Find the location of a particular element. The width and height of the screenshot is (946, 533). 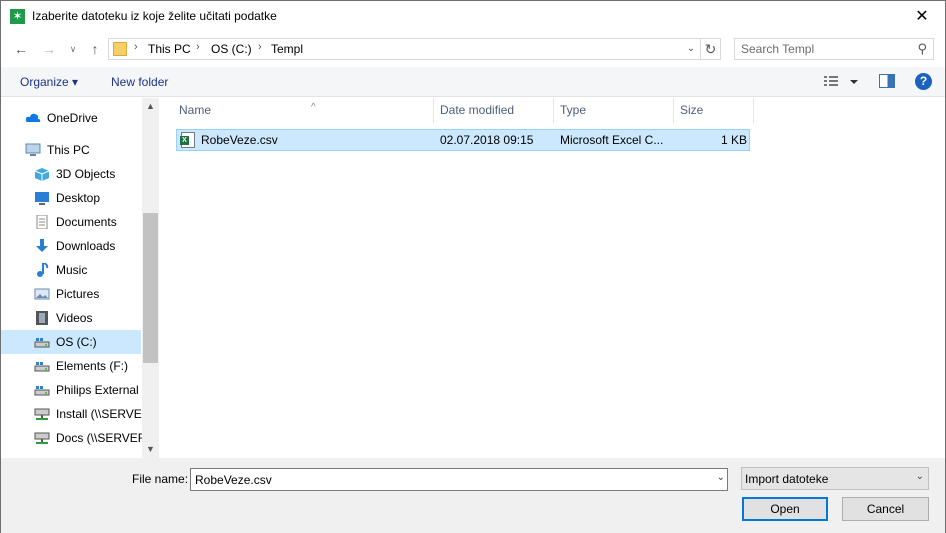

breadcrumb-templ: Templ is located at coordinates (287, 49).